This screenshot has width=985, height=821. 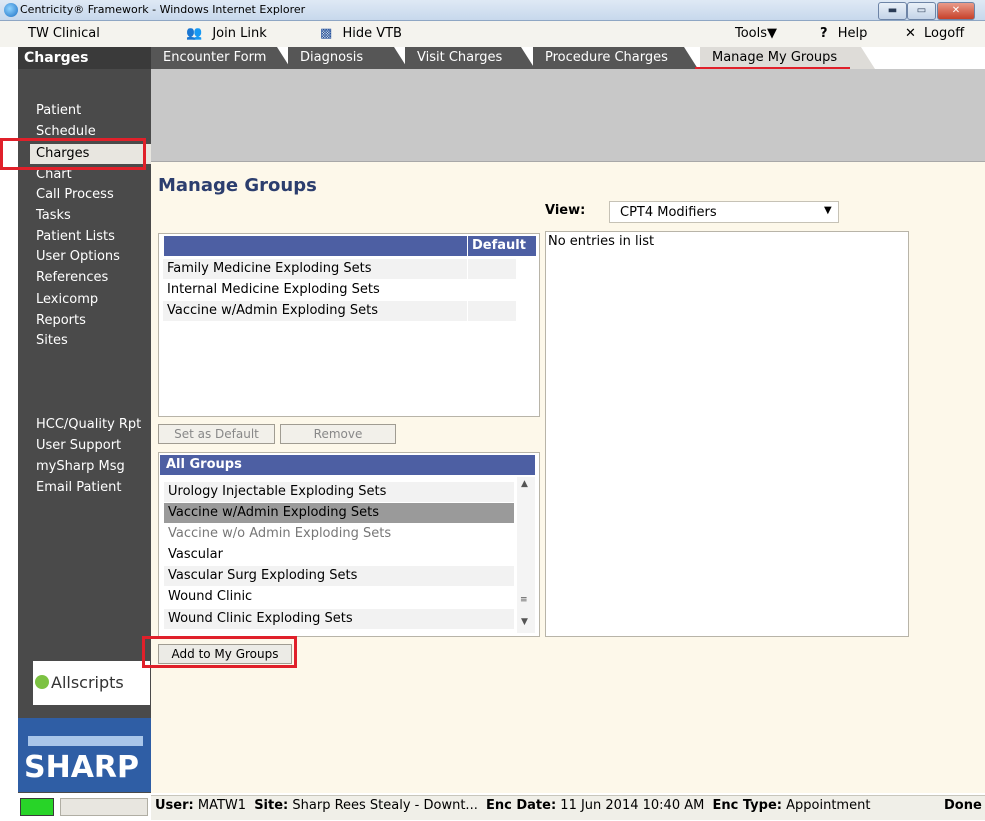 What do you see at coordinates (524, 484) in the screenshot?
I see `scroll-up-icon: ▲` at bounding box center [524, 484].